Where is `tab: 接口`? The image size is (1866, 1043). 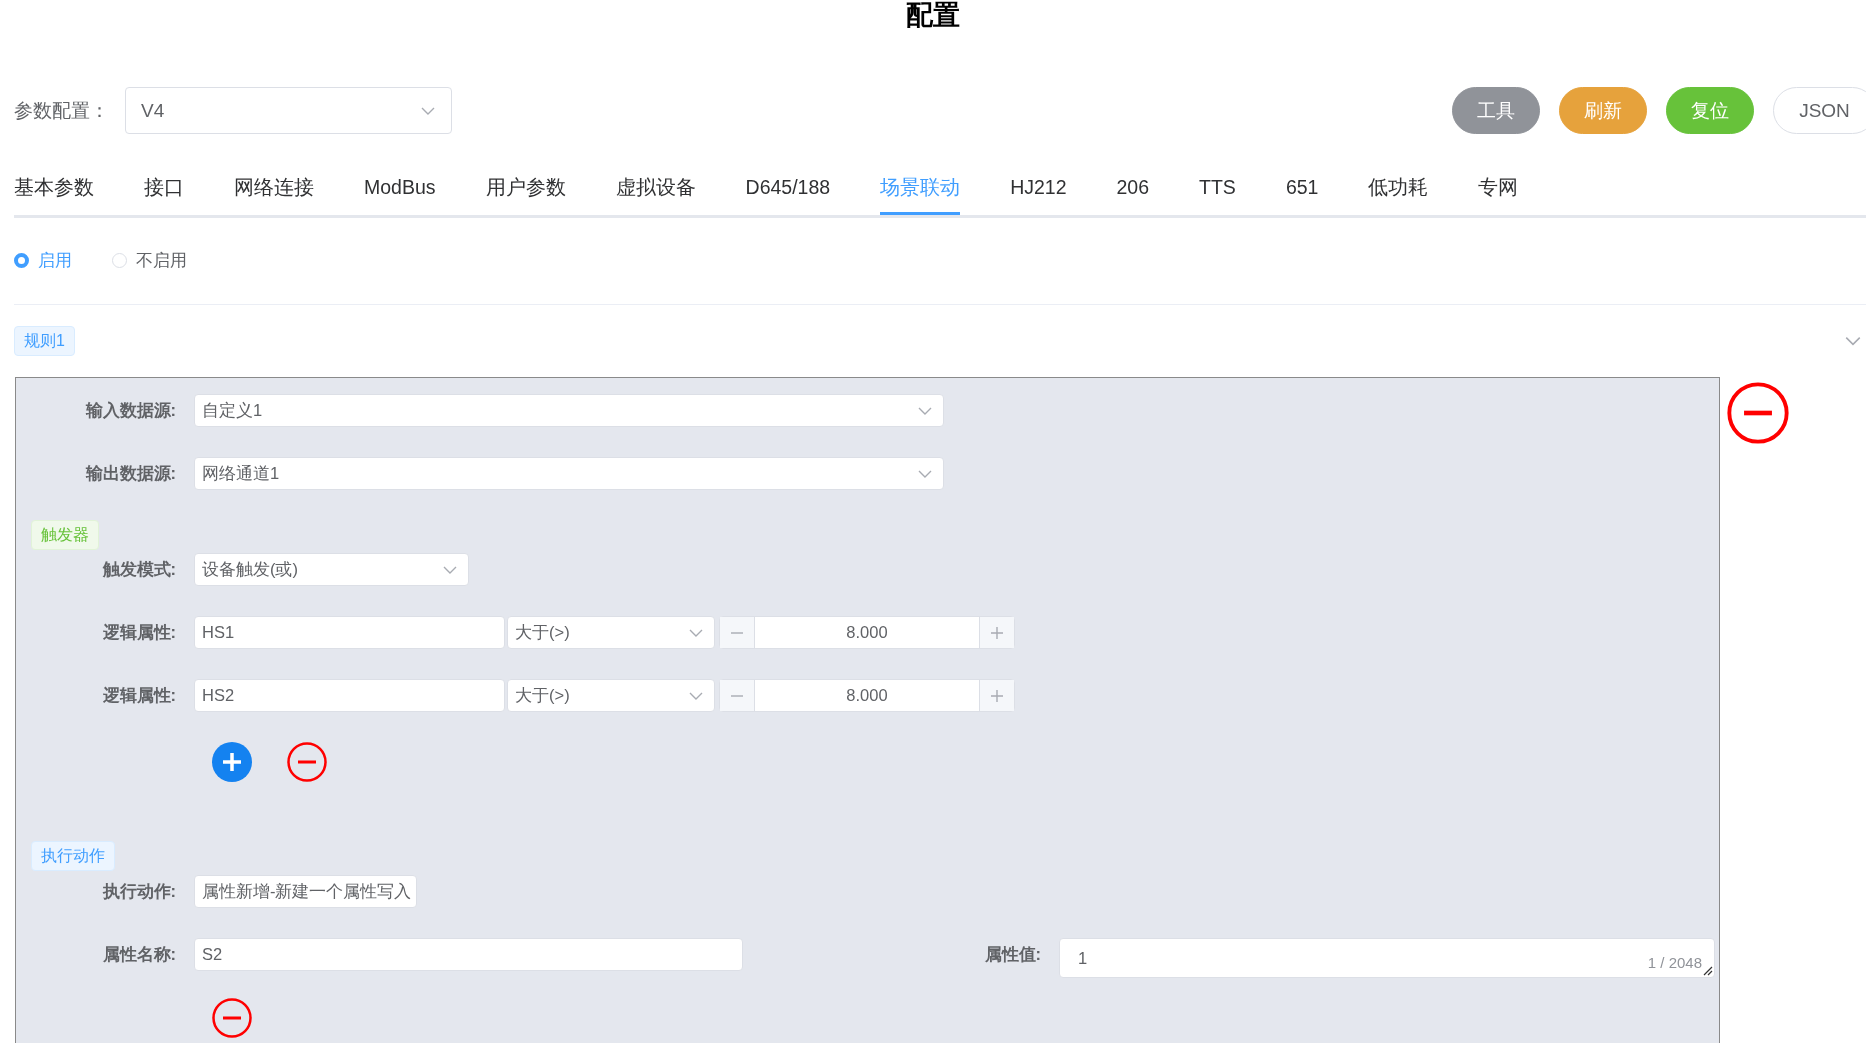 tab: 接口 is located at coordinates (164, 193).